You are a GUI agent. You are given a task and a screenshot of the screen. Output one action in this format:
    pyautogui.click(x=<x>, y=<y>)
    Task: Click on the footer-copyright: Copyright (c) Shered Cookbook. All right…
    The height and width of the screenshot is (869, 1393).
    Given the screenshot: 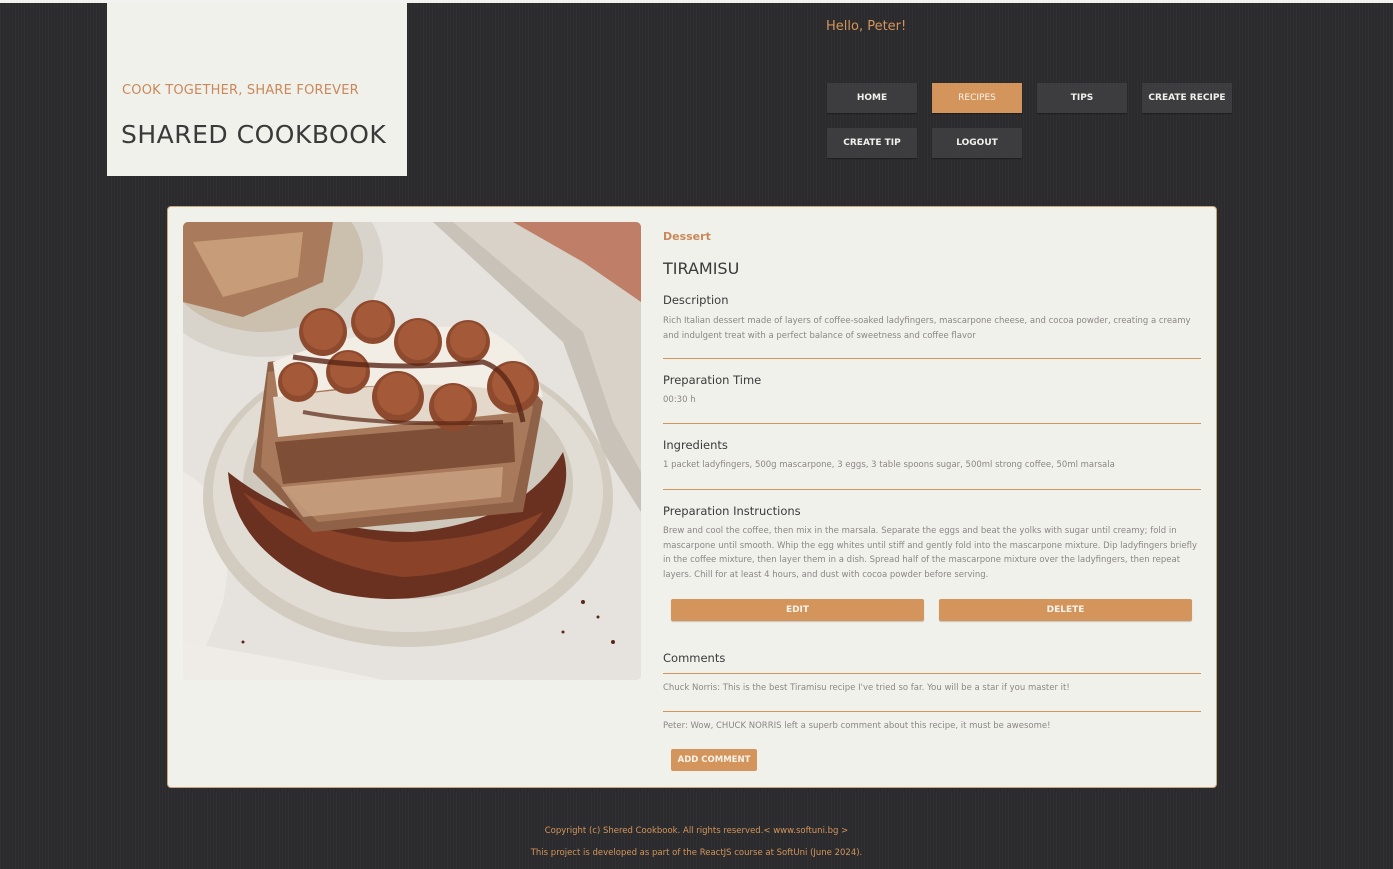 What is the action you would take?
    pyautogui.click(x=696, y=831)
    